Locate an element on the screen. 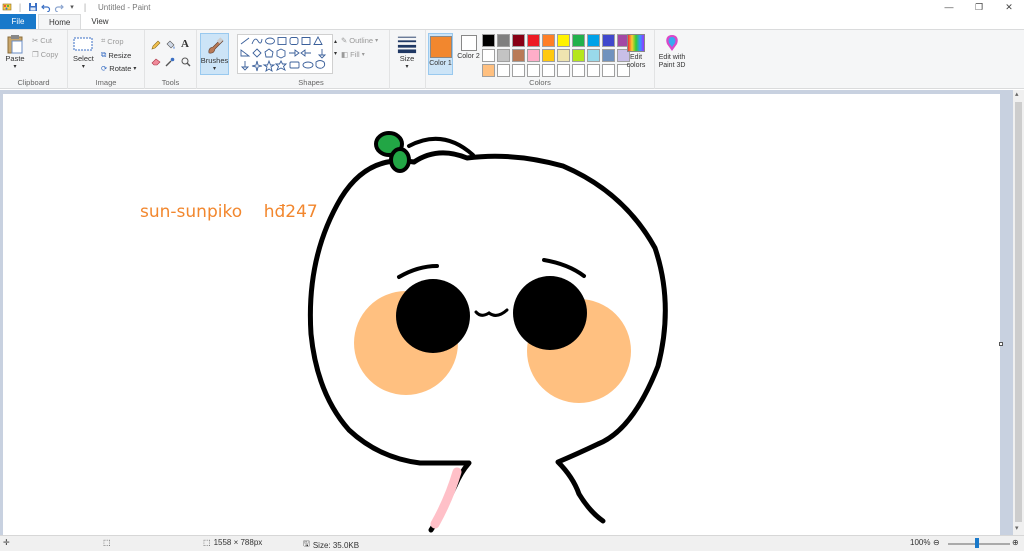 Image resolution: width=1024 pixels, height=551 pixels. right-eye is located at coordinates (550, 313).